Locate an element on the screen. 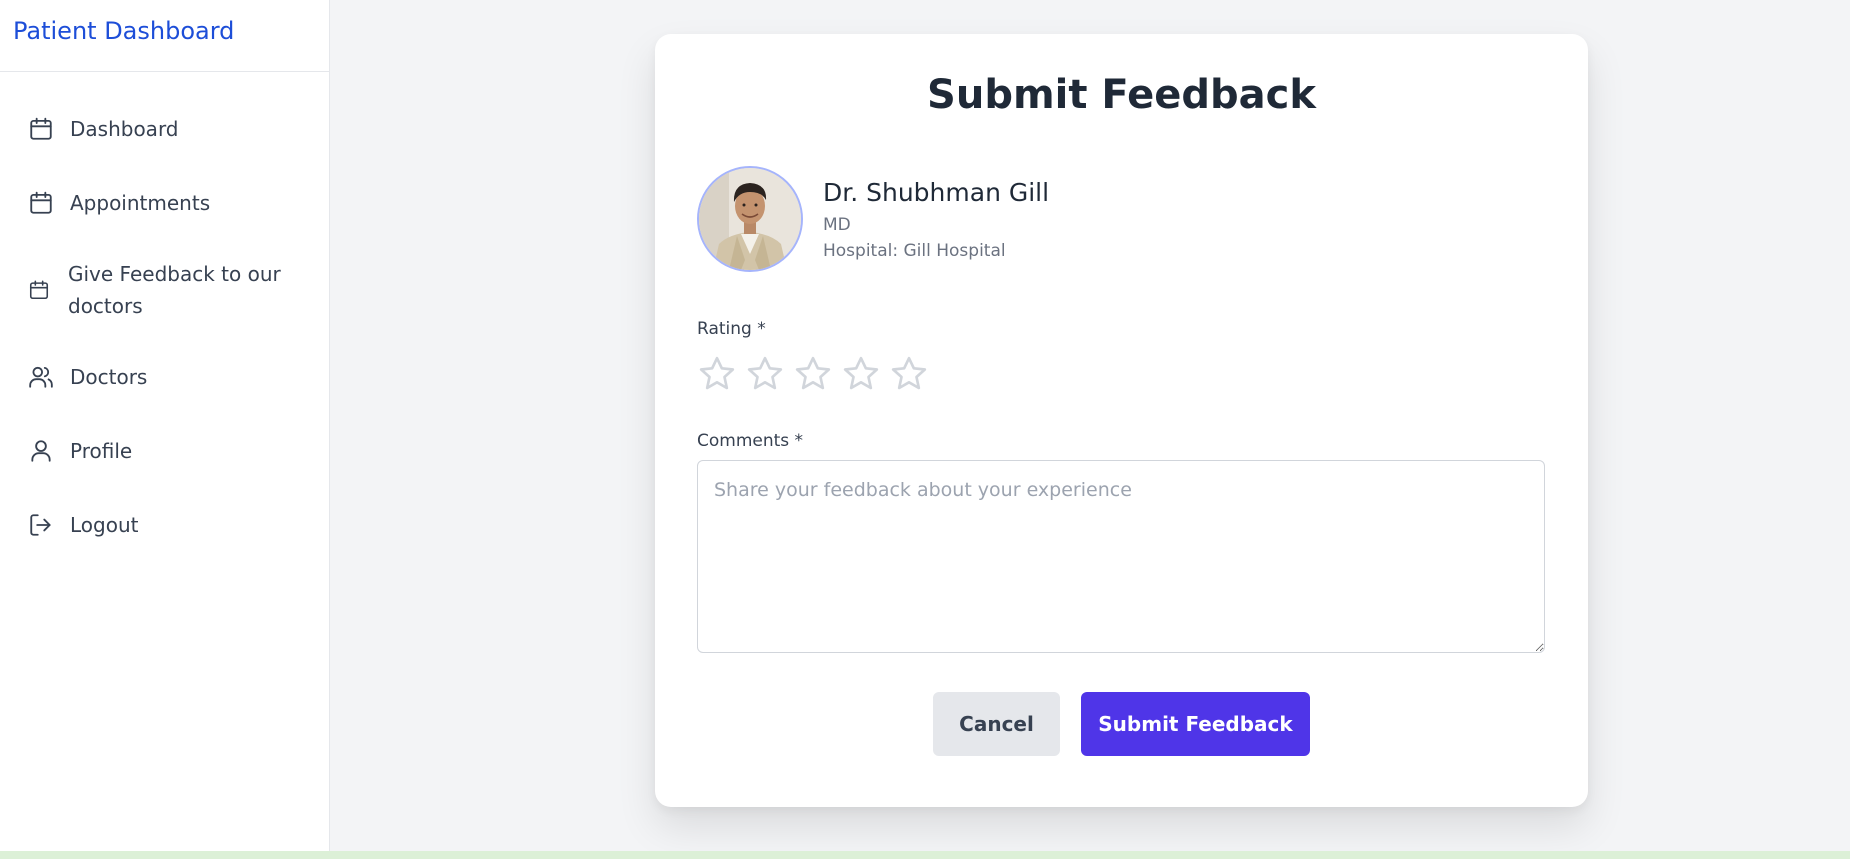  sidebar-item-label: Profile is located at coordinates (101, 451).